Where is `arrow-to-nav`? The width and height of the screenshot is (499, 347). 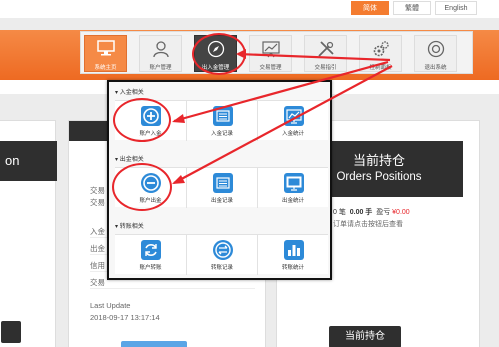 arrow-to-nav is located at coordinates (314, 57).